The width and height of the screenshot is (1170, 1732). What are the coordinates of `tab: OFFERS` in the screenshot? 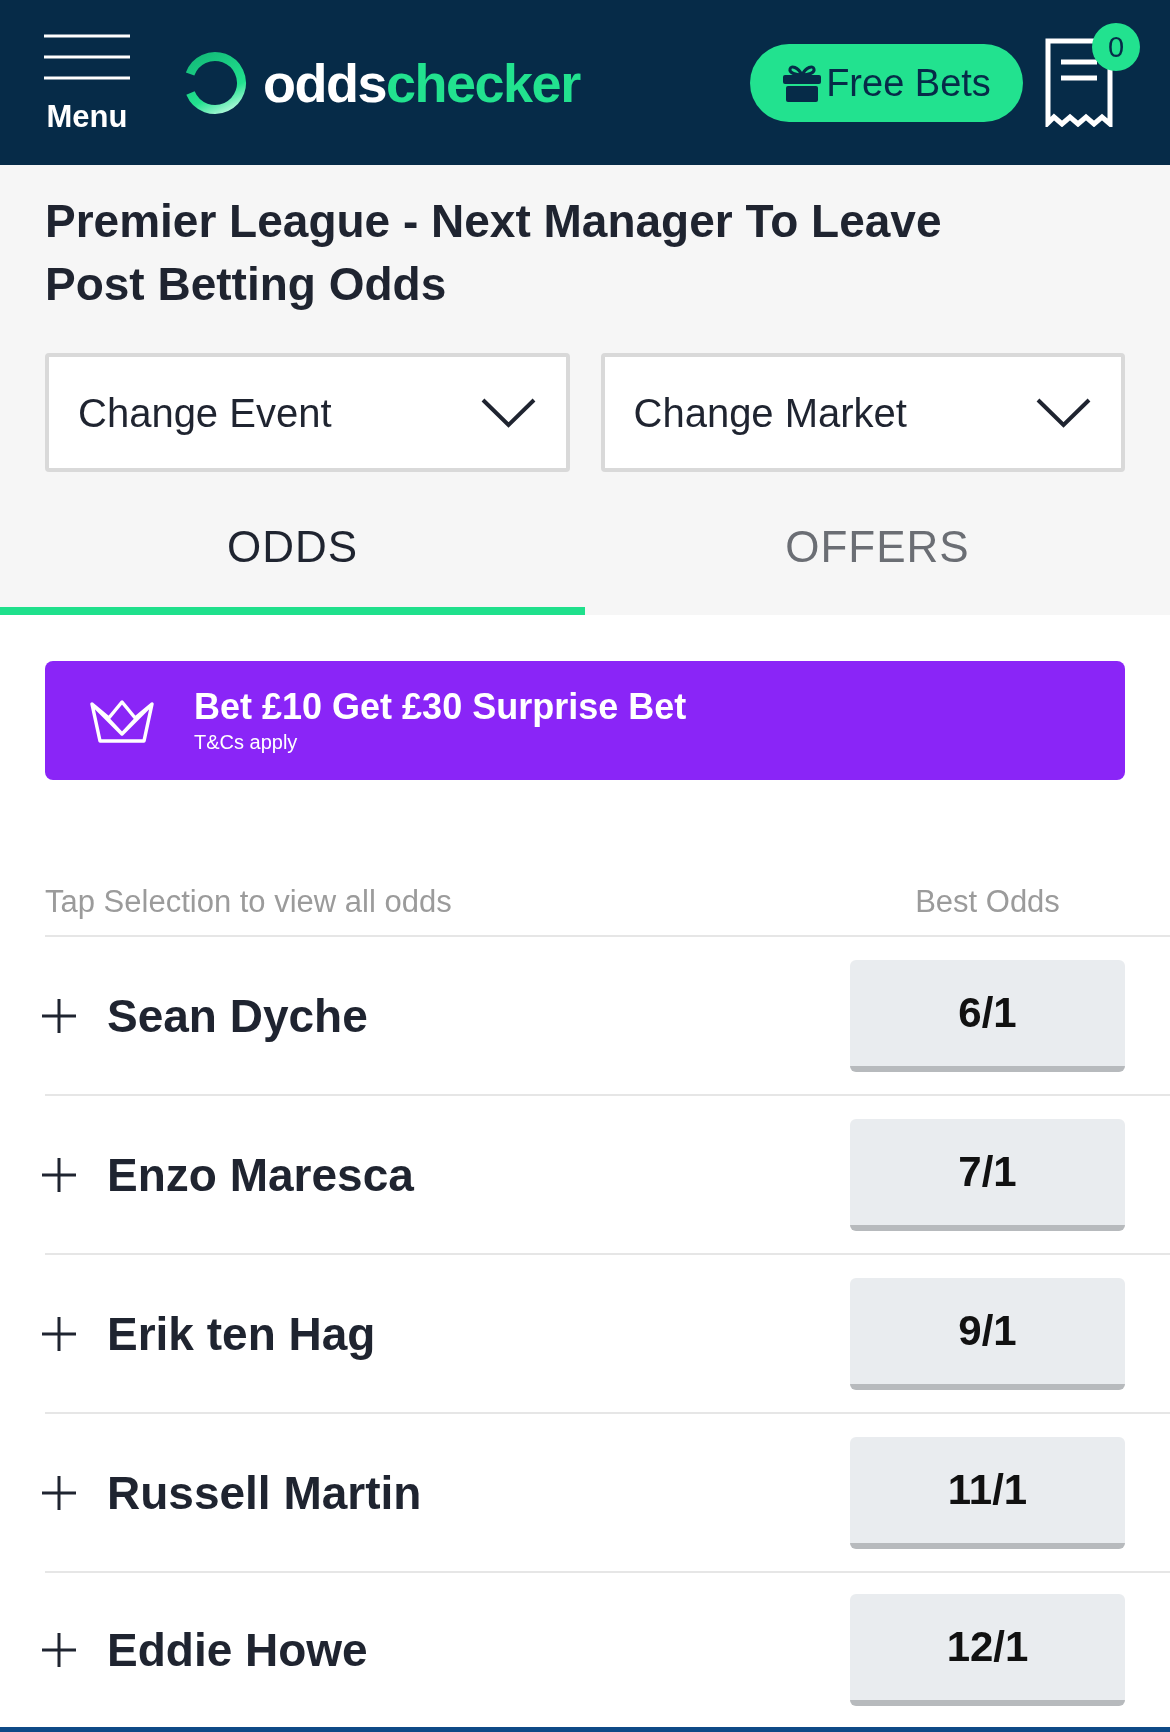 It's located at (877, 543).